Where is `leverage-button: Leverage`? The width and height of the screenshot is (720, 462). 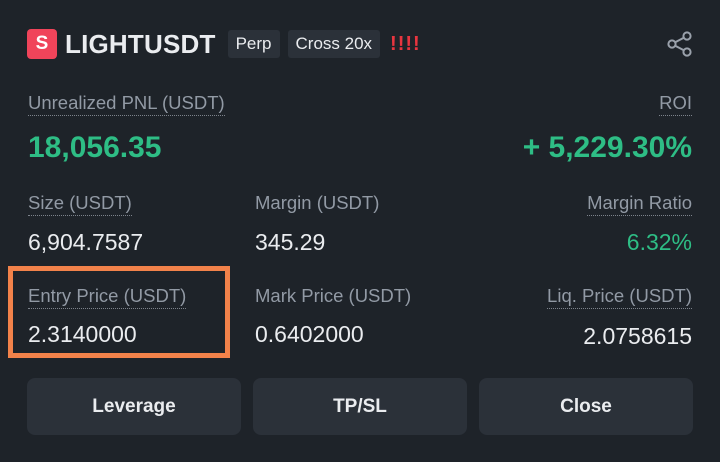
leverage-button: Leverage is located at coordinates (134, 406).